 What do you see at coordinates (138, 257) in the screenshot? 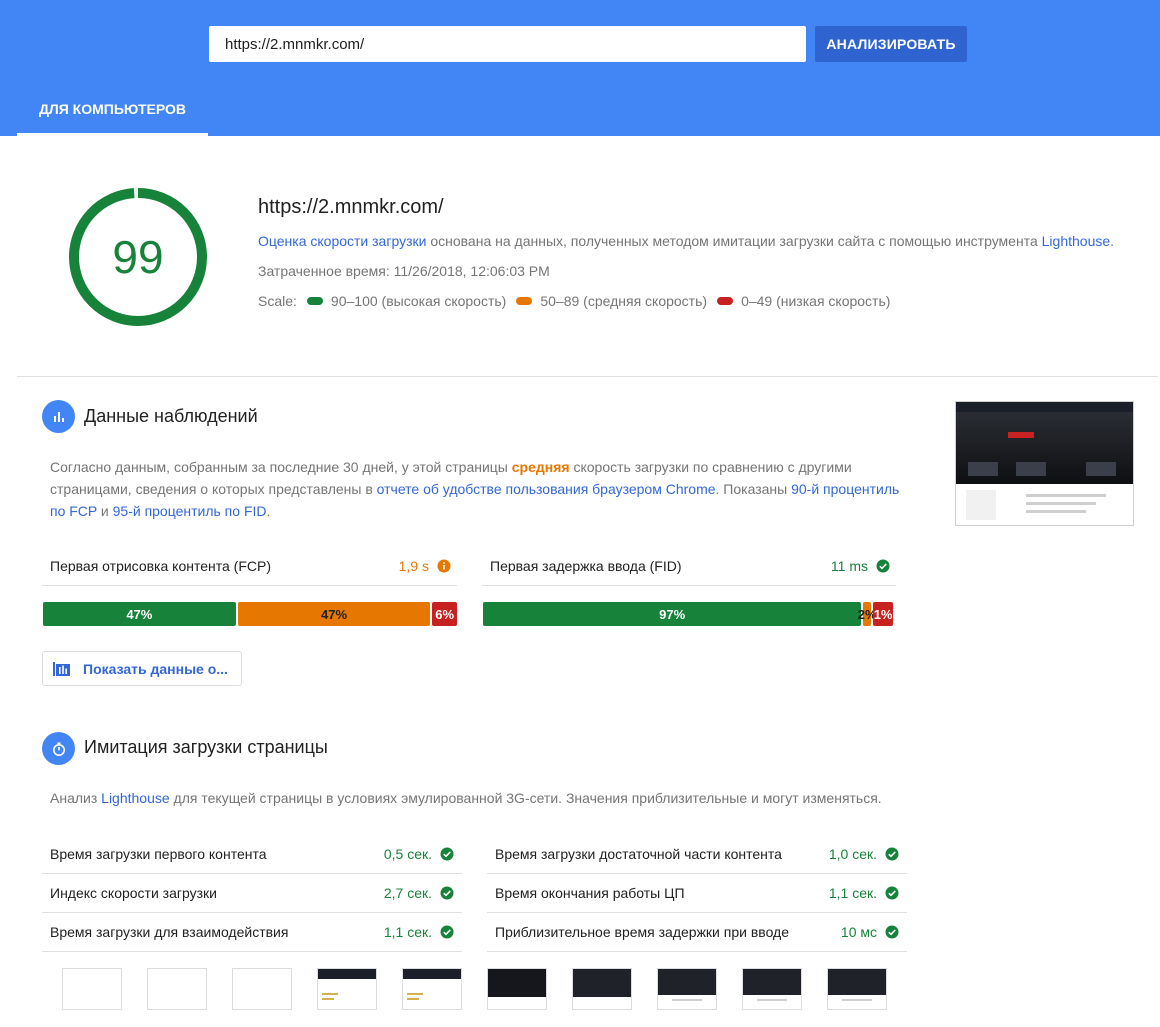
I see `score-gauge: 99` at bounding box center [138, 257].